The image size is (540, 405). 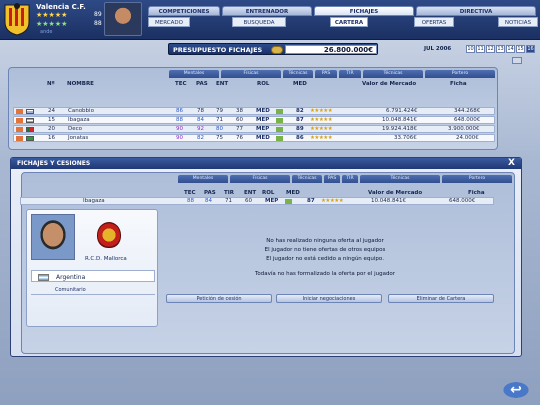 What do you see at coordinates (79, 120) in the screenshot?
I see `row-name: Ibagaza` at bounding box center [79, 120].